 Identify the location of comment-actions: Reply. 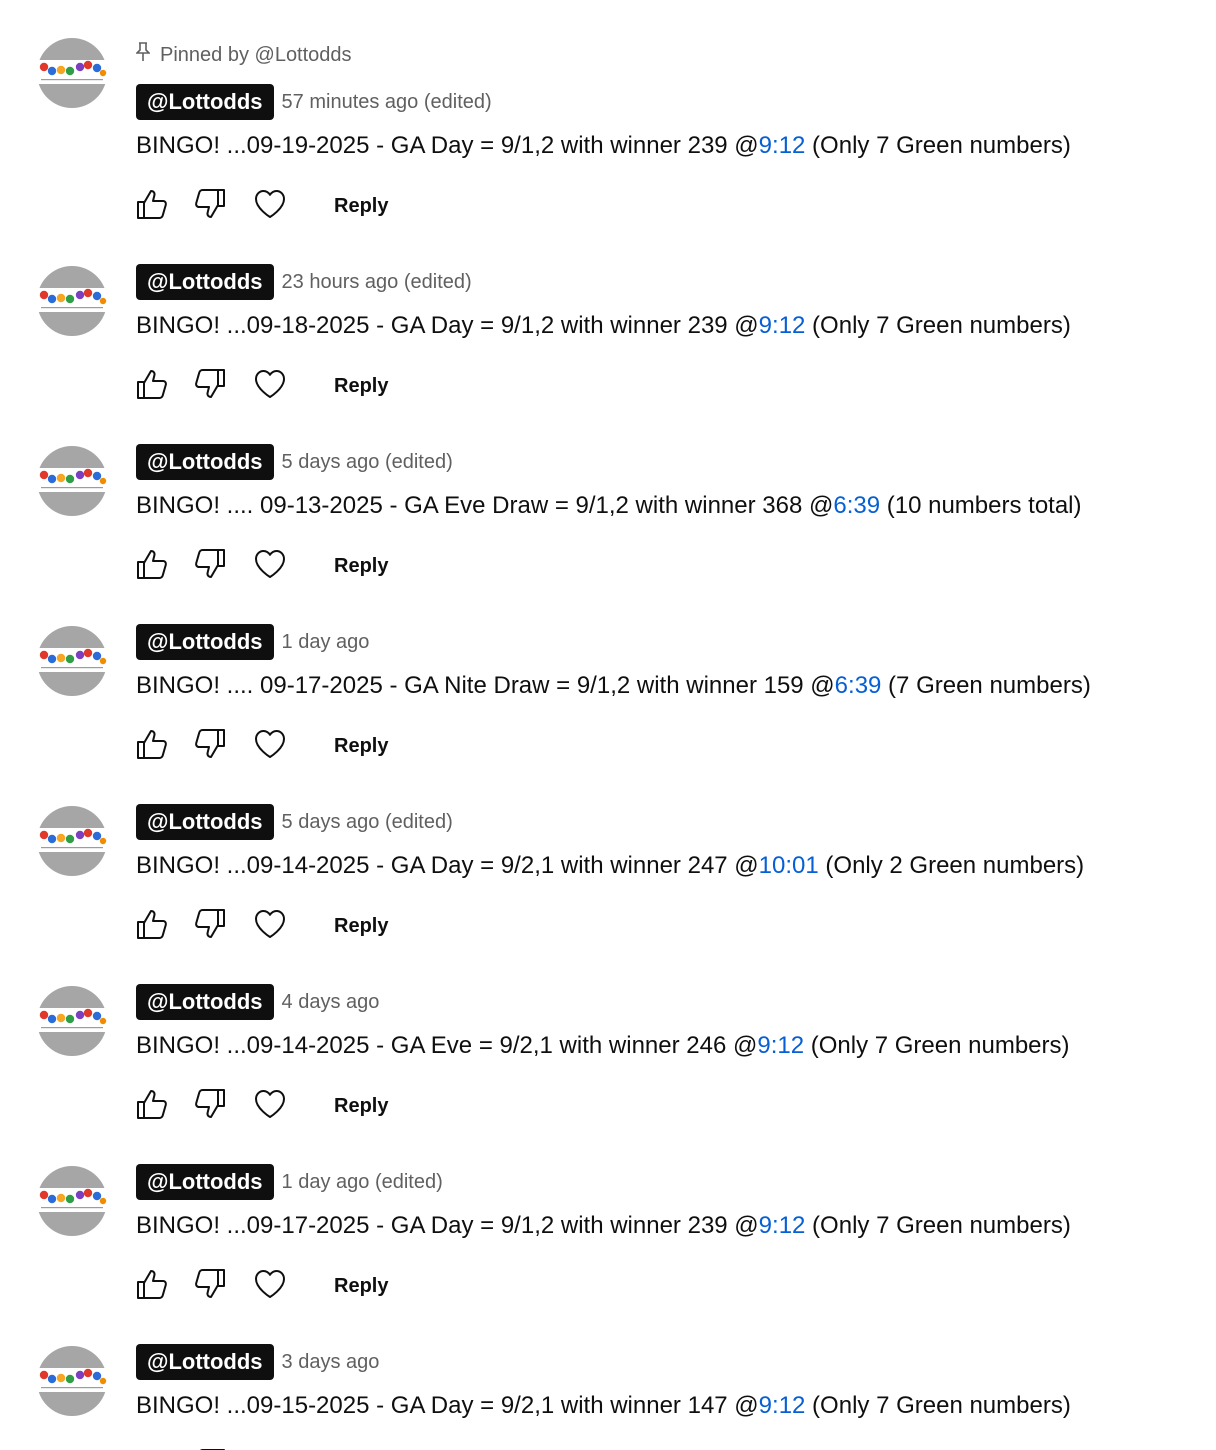
(259, 1447).